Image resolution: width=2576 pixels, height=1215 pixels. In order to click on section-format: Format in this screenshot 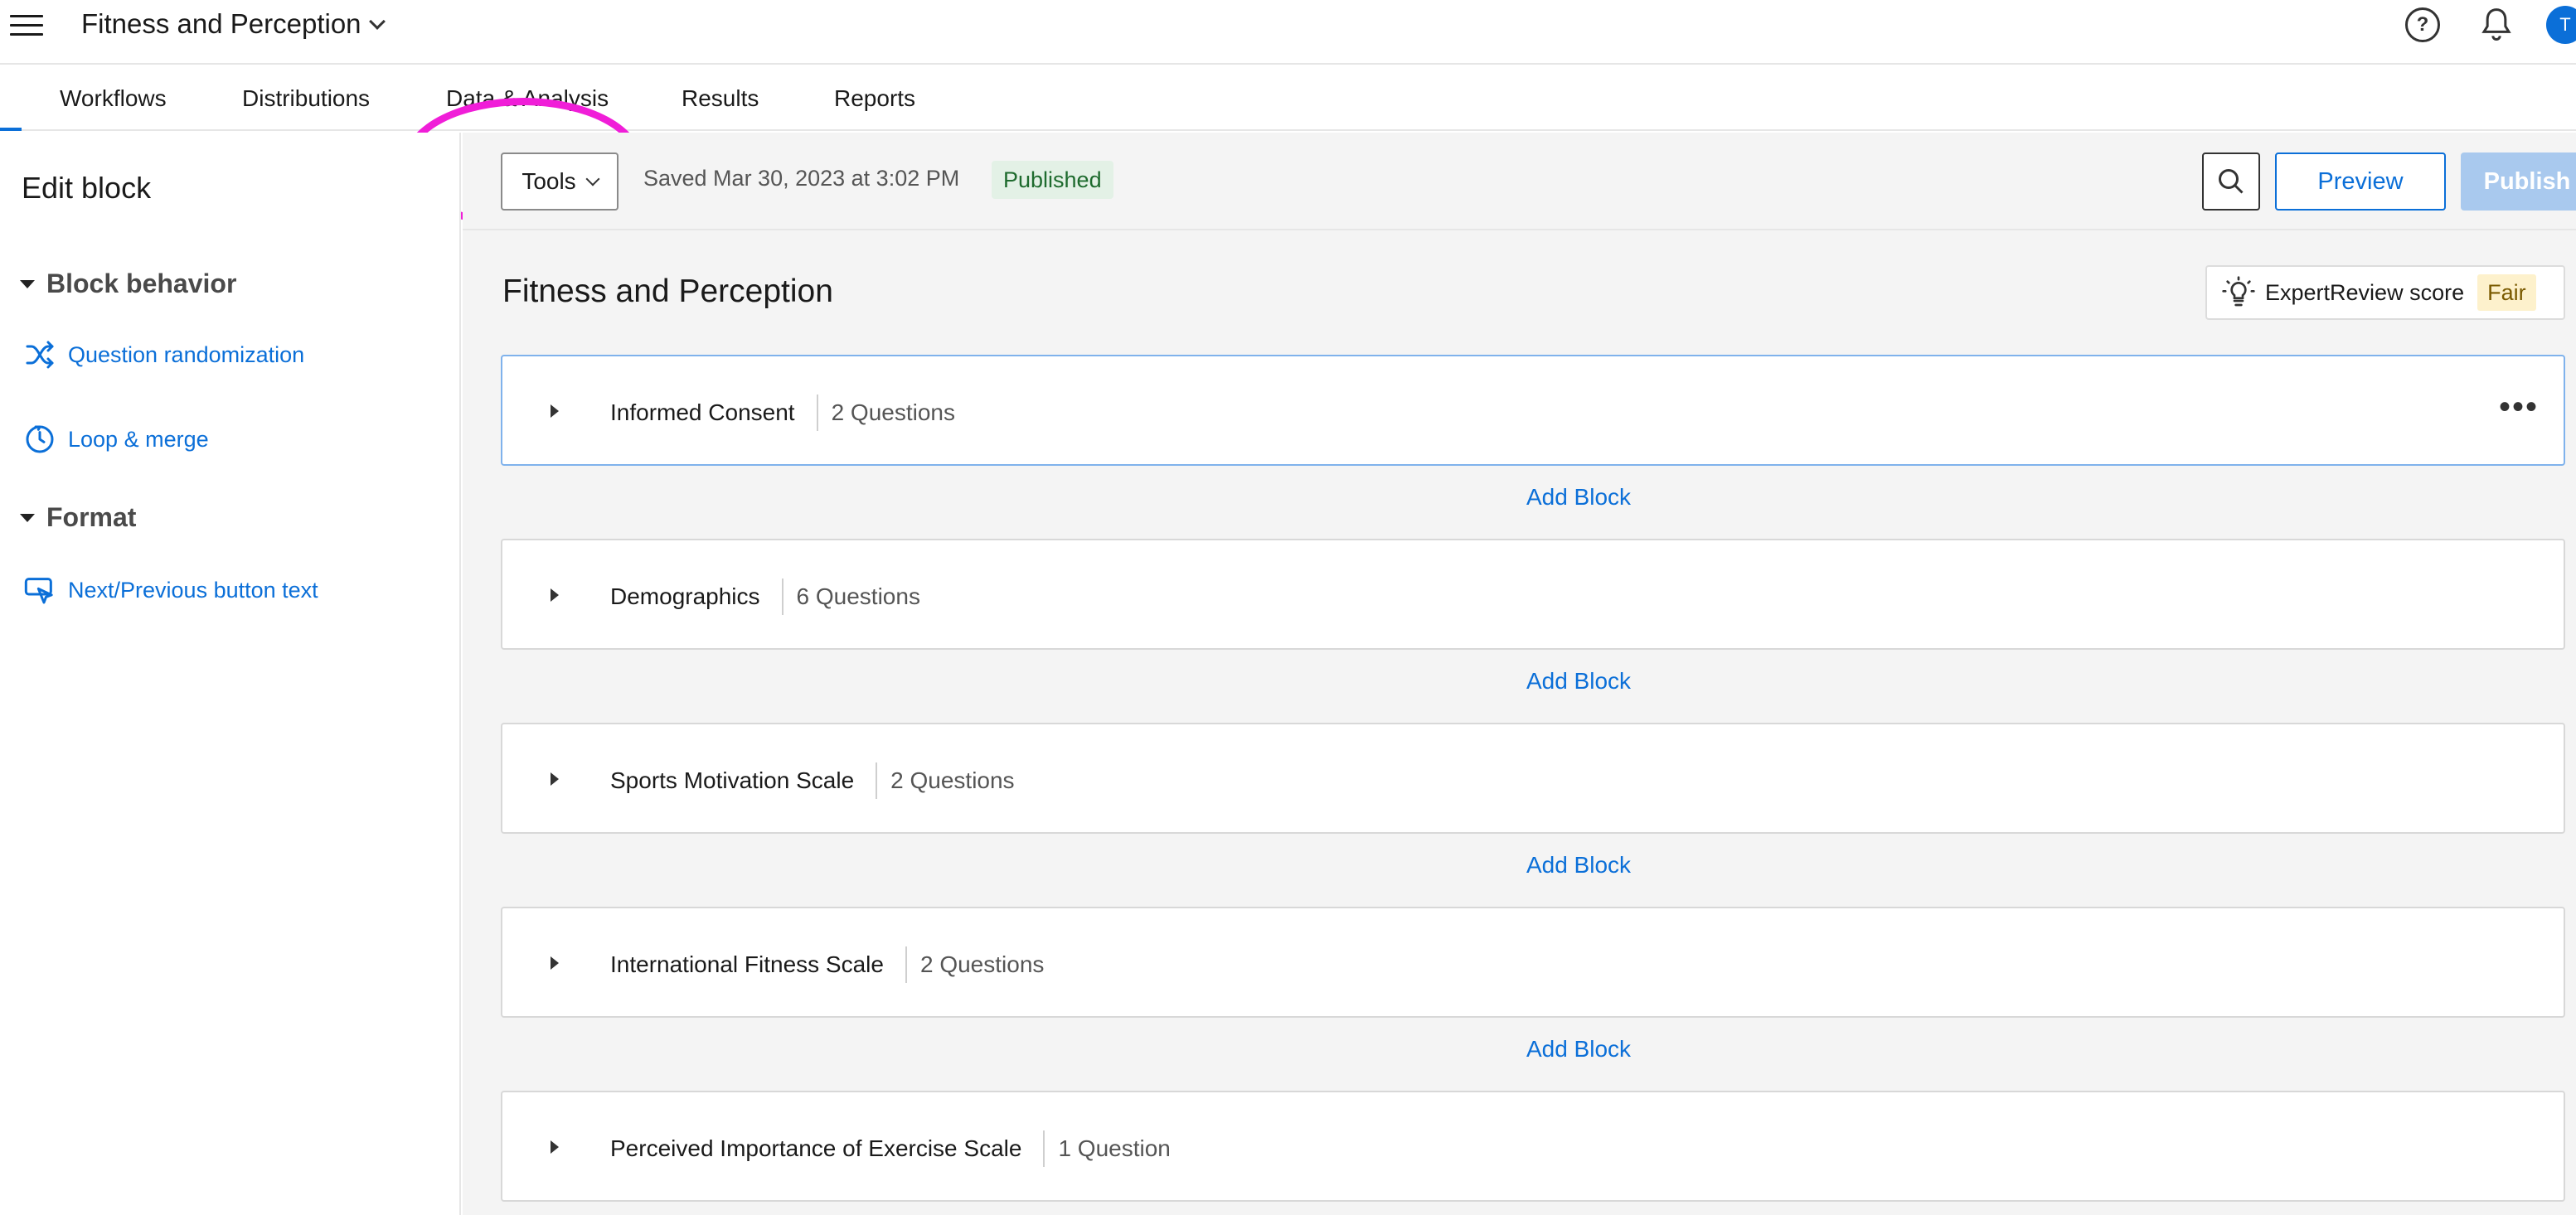, I will do `click(78, 517)`.